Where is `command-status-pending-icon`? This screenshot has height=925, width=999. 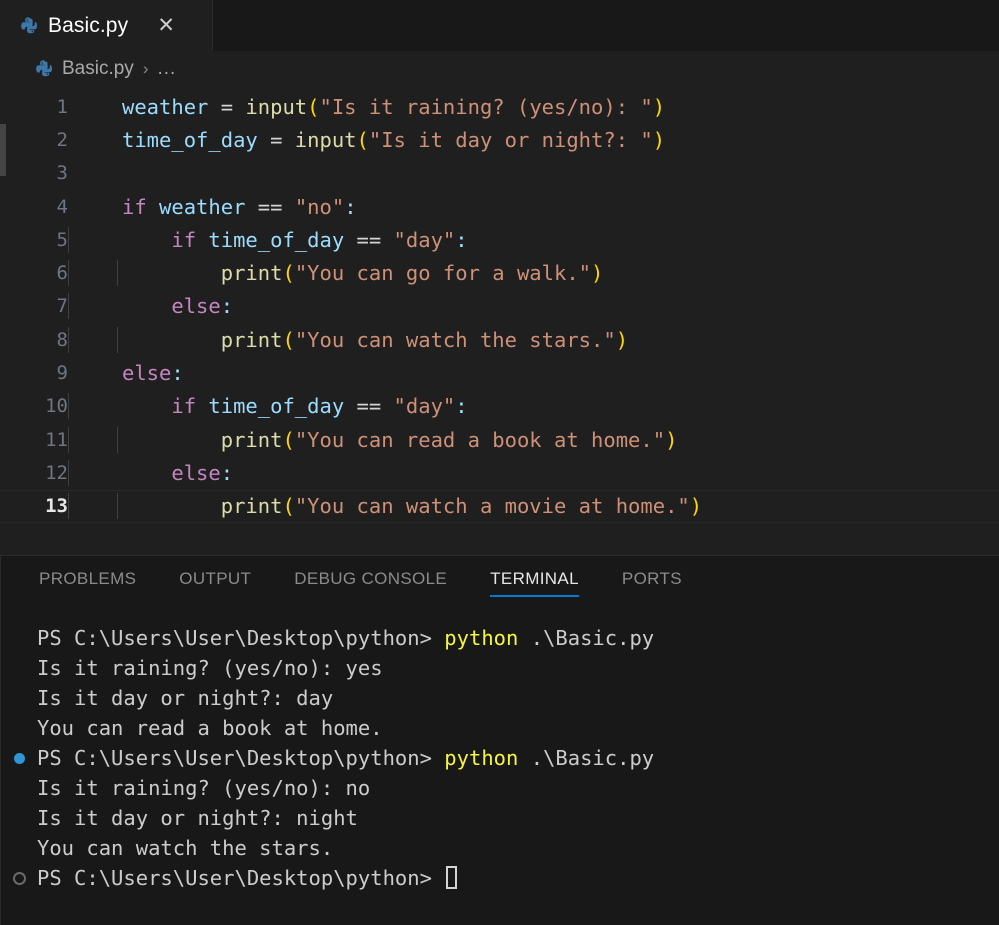 command-status-pending-icon is located at coordinates (19, 878).